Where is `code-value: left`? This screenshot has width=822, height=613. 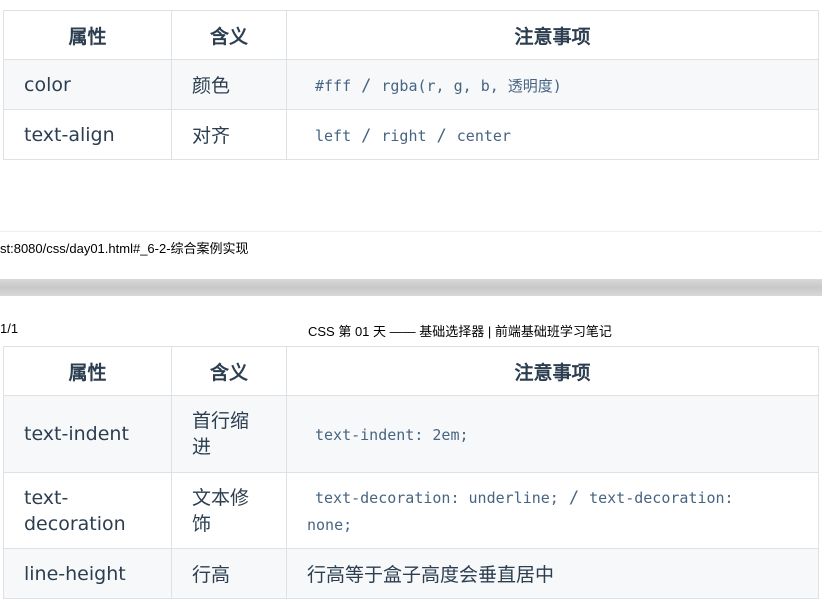
code-value: left is located at coordinates (333, 135).